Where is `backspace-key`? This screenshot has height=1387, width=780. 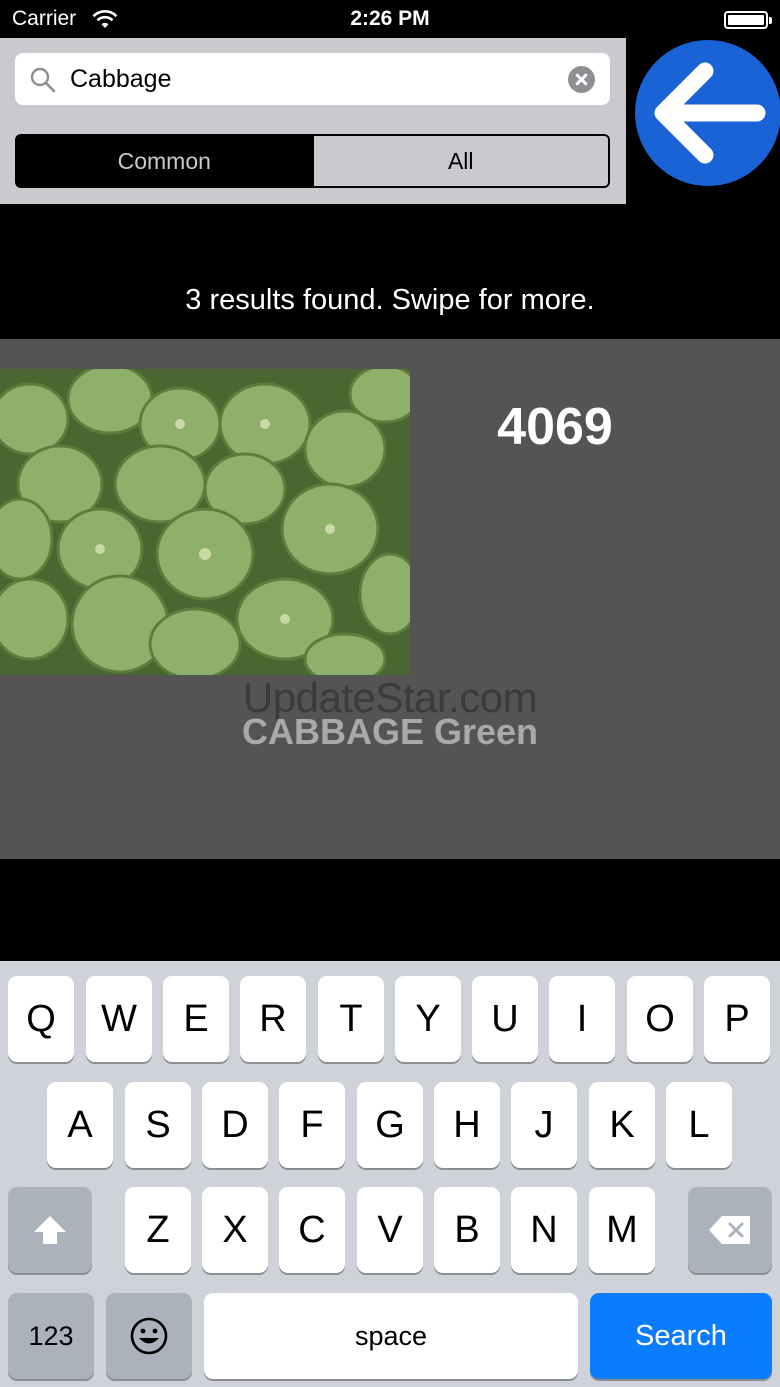
backspace-key is located at coordinates (730, 1230).